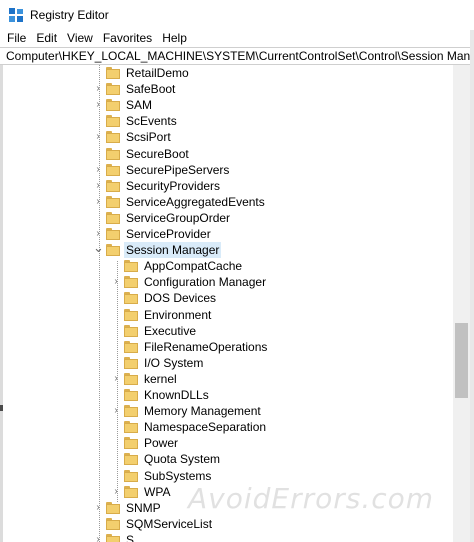 This screenshot has height=542, width=474. What do you see at coordinates (173, 250) in the screenshot?
I see `tree-item-label: Session Manager` at bounding box center [173, 250].